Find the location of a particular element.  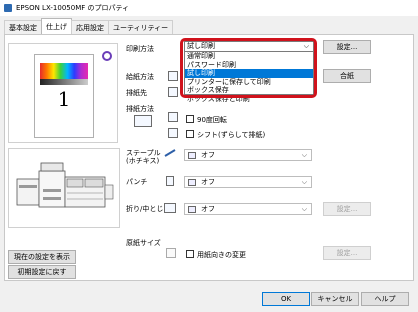

slip-sheet-button: 合紙 is located at coordinates (347, 76).